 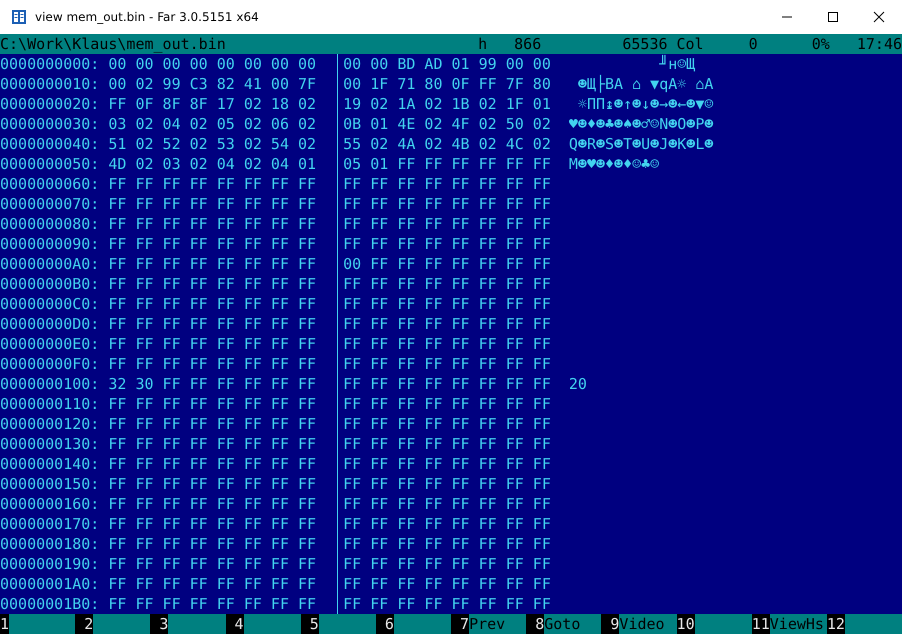 What do you see at coordinates (447, 164) in the screenshot?
I see `hex-bytes: 05 01 FF FF FF FF FF FF` at bounding box center [447, 164].